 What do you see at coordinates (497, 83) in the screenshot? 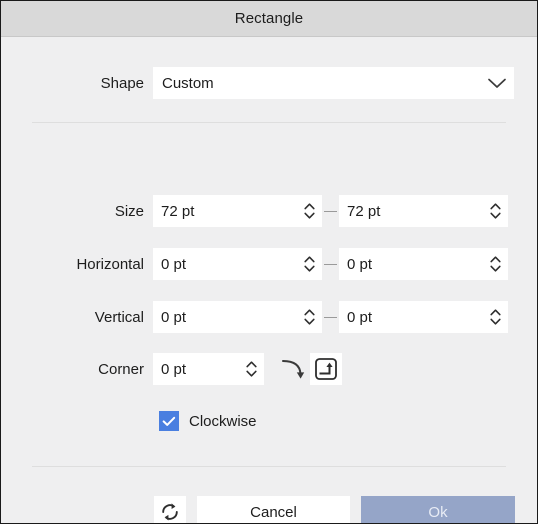
I see `chevron-down-icon` at bounding box center [497, 83].